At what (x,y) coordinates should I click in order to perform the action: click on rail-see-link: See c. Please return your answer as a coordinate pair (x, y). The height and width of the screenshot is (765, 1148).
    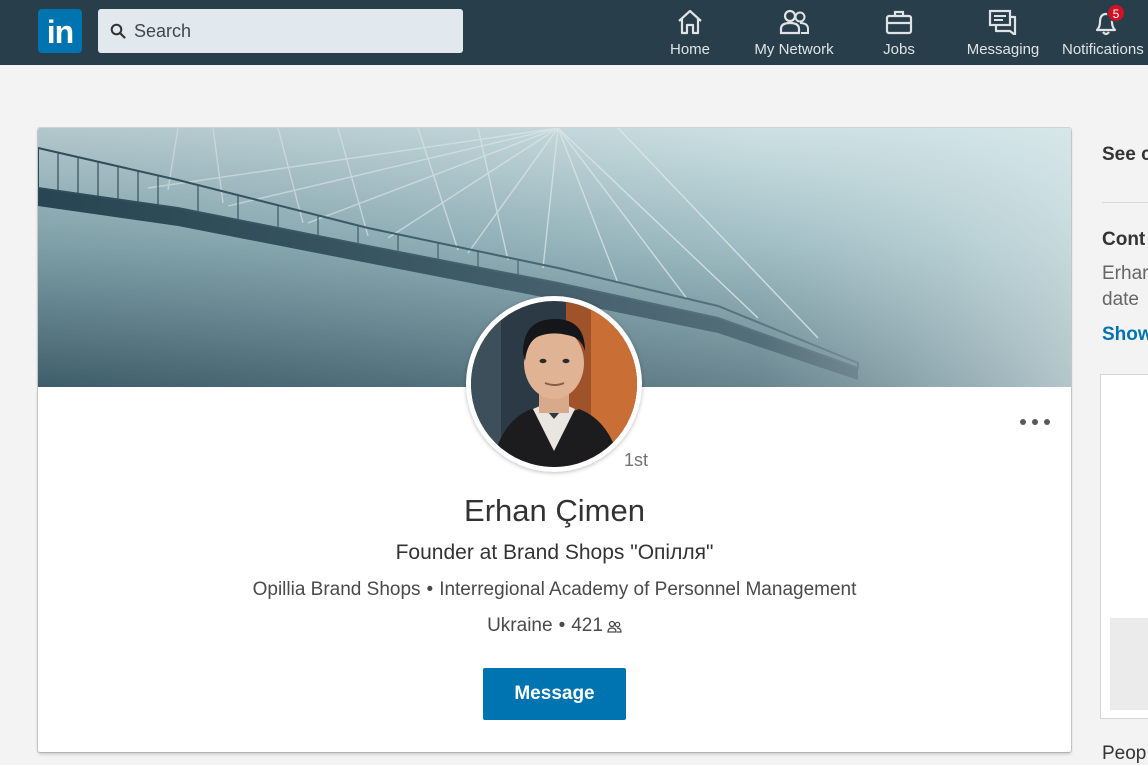
    Looking at the image, I should click on (1125, 155).